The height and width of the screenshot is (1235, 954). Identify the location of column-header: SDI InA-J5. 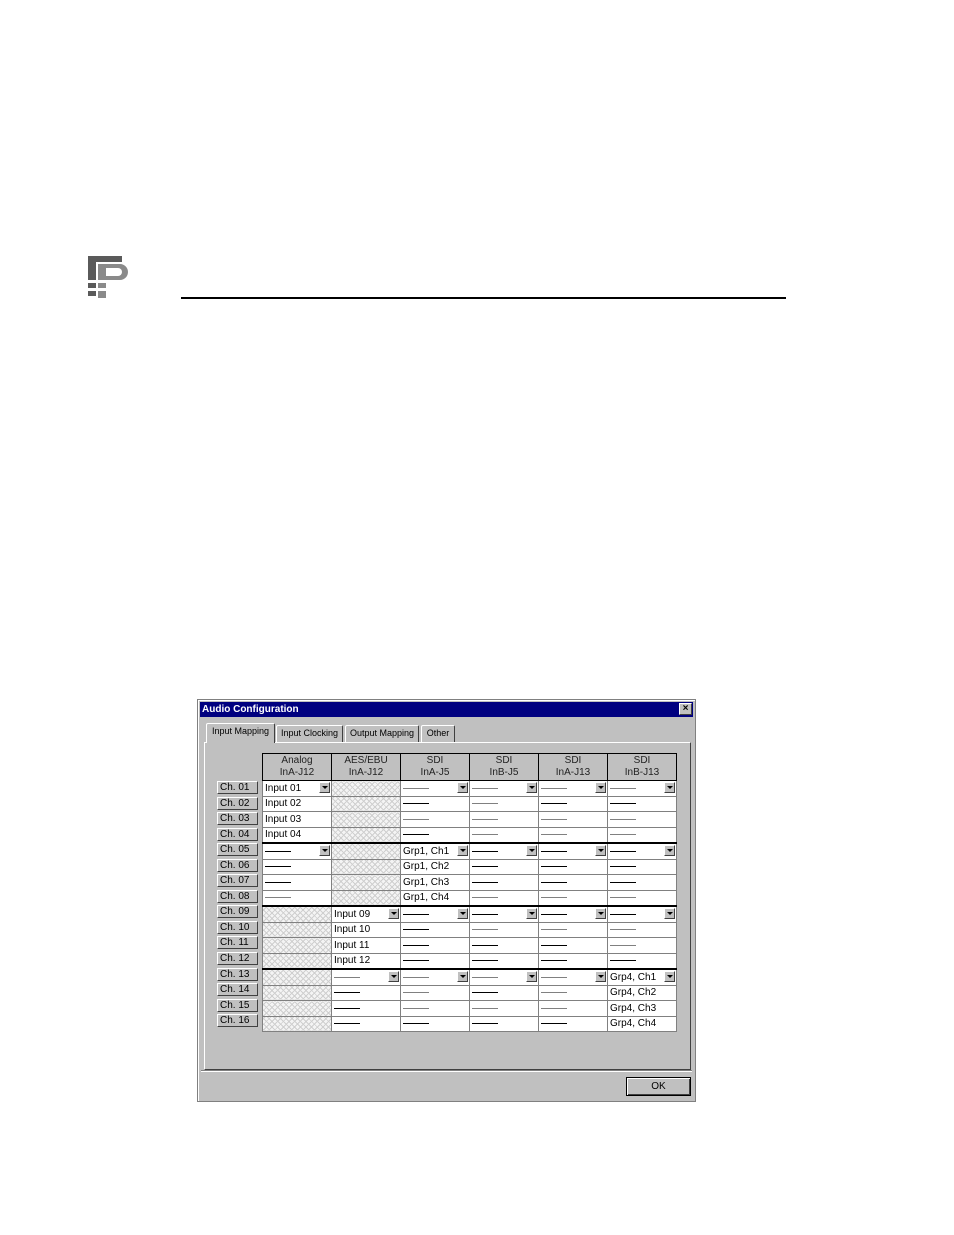
(435, 767).